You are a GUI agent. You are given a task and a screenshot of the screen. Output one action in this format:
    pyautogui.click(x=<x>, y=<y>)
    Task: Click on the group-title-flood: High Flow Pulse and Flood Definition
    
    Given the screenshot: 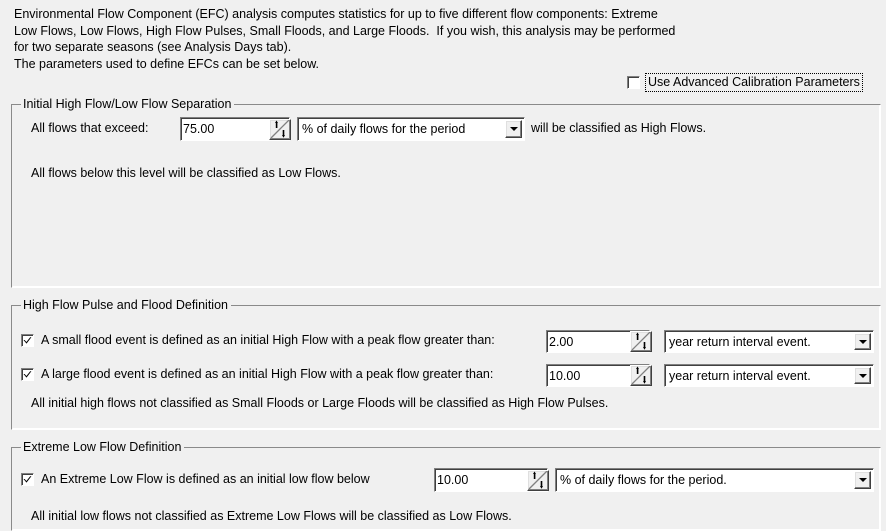 What is the action you would take?
    pyautogui.click(x=126, y=305)
    